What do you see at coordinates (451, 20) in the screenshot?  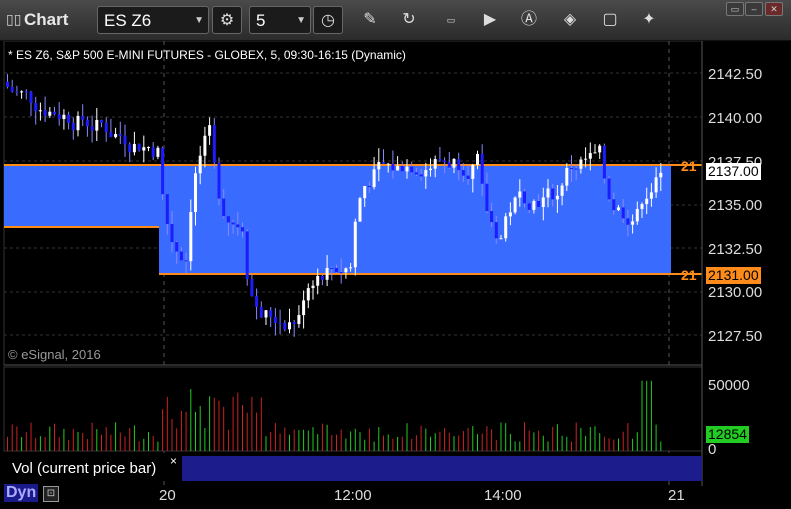 I see `get-icon: ▭` at bounding box center [451, 20].